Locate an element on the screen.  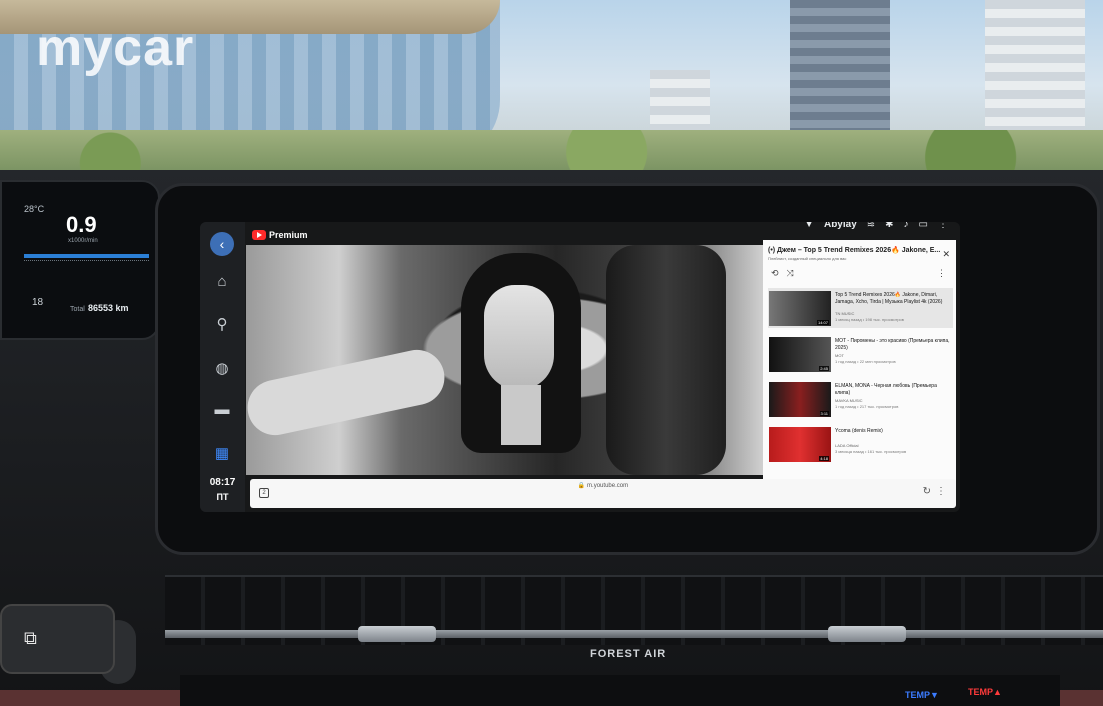
playlist-subtitle: Плейлист, созданный специально для вас is located at coordinates (807, 258).